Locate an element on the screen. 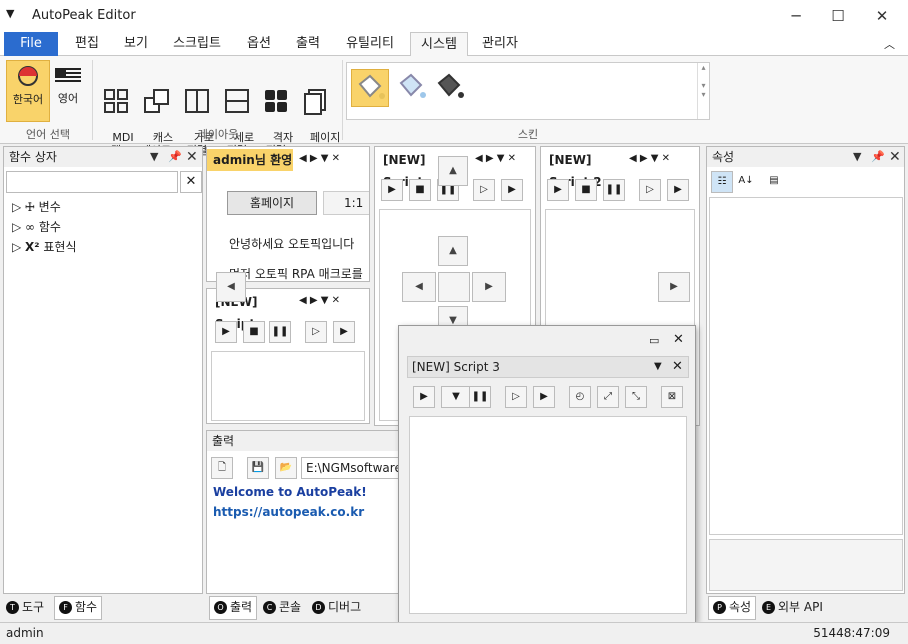 The width and height of the screenshot is (908, 644). menu-file: File is located at coordinates (31, 44).